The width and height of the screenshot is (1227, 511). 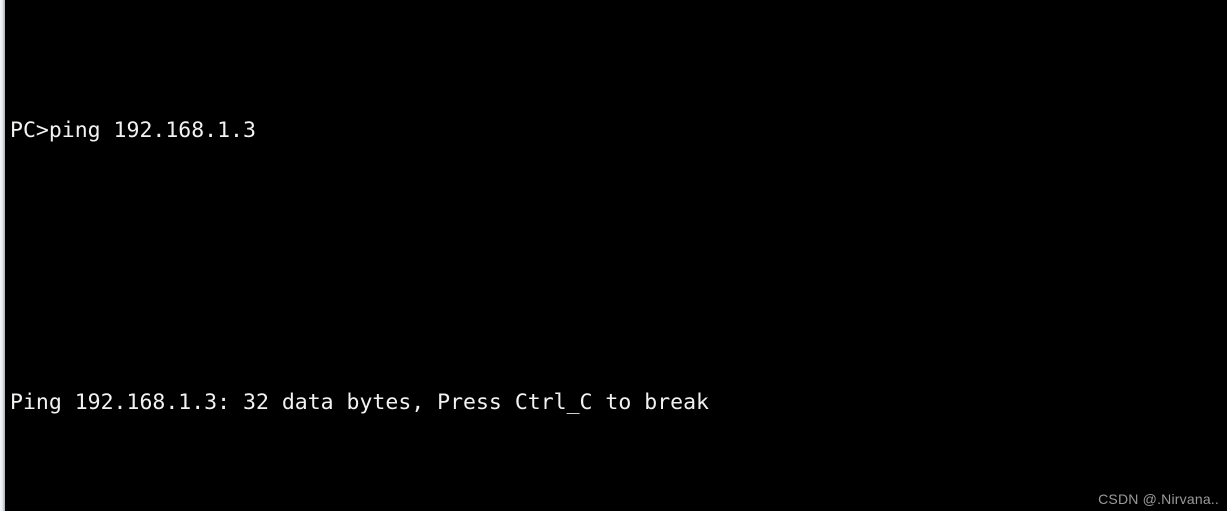 What do you see at coordinates (2, 255) in the screenshot?
I see `window-left-edge-border` at bounding box center [2, 255].